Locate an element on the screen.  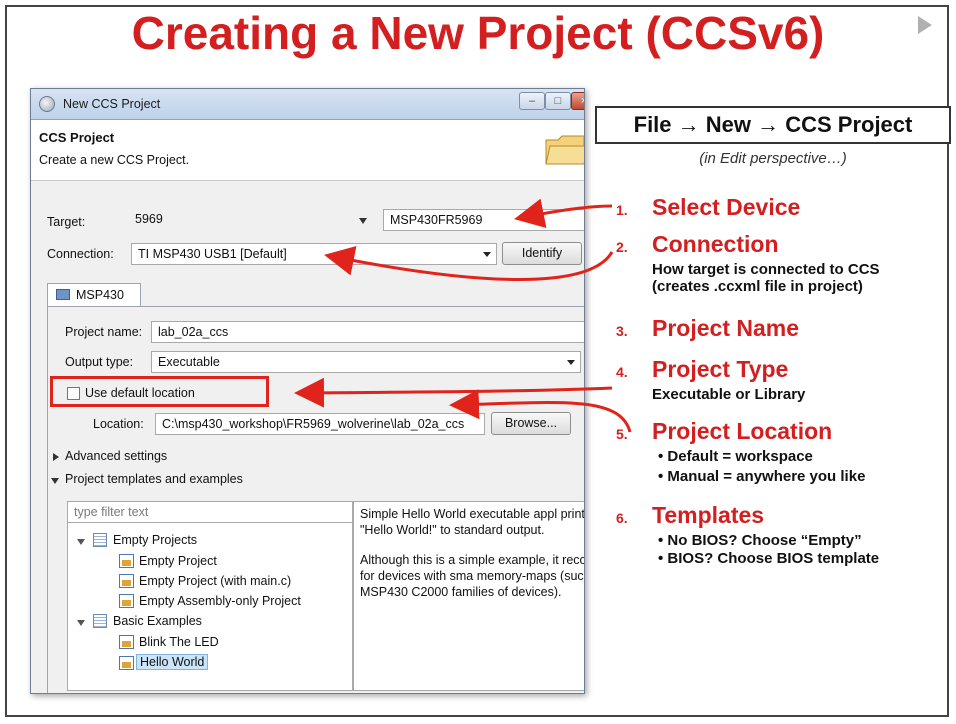
arrow-location is located at coordinates (540, 411).